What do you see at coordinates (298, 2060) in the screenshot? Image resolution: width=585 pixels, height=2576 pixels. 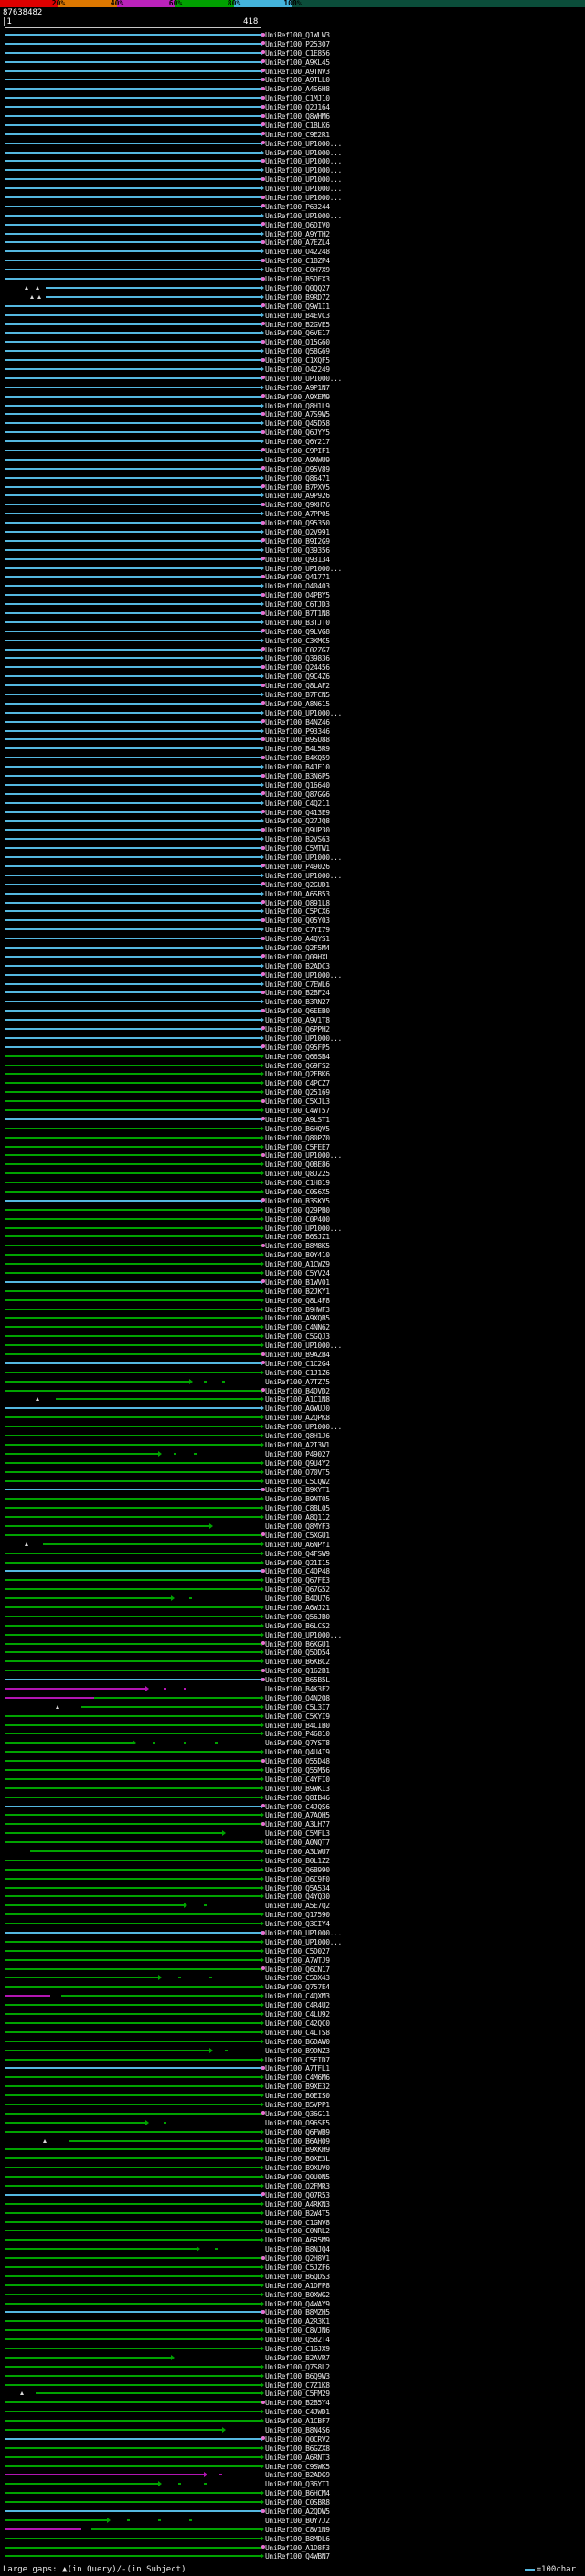 I see `hit-label: UniRef100_C5EID7` at bounding box center [298, 2060].